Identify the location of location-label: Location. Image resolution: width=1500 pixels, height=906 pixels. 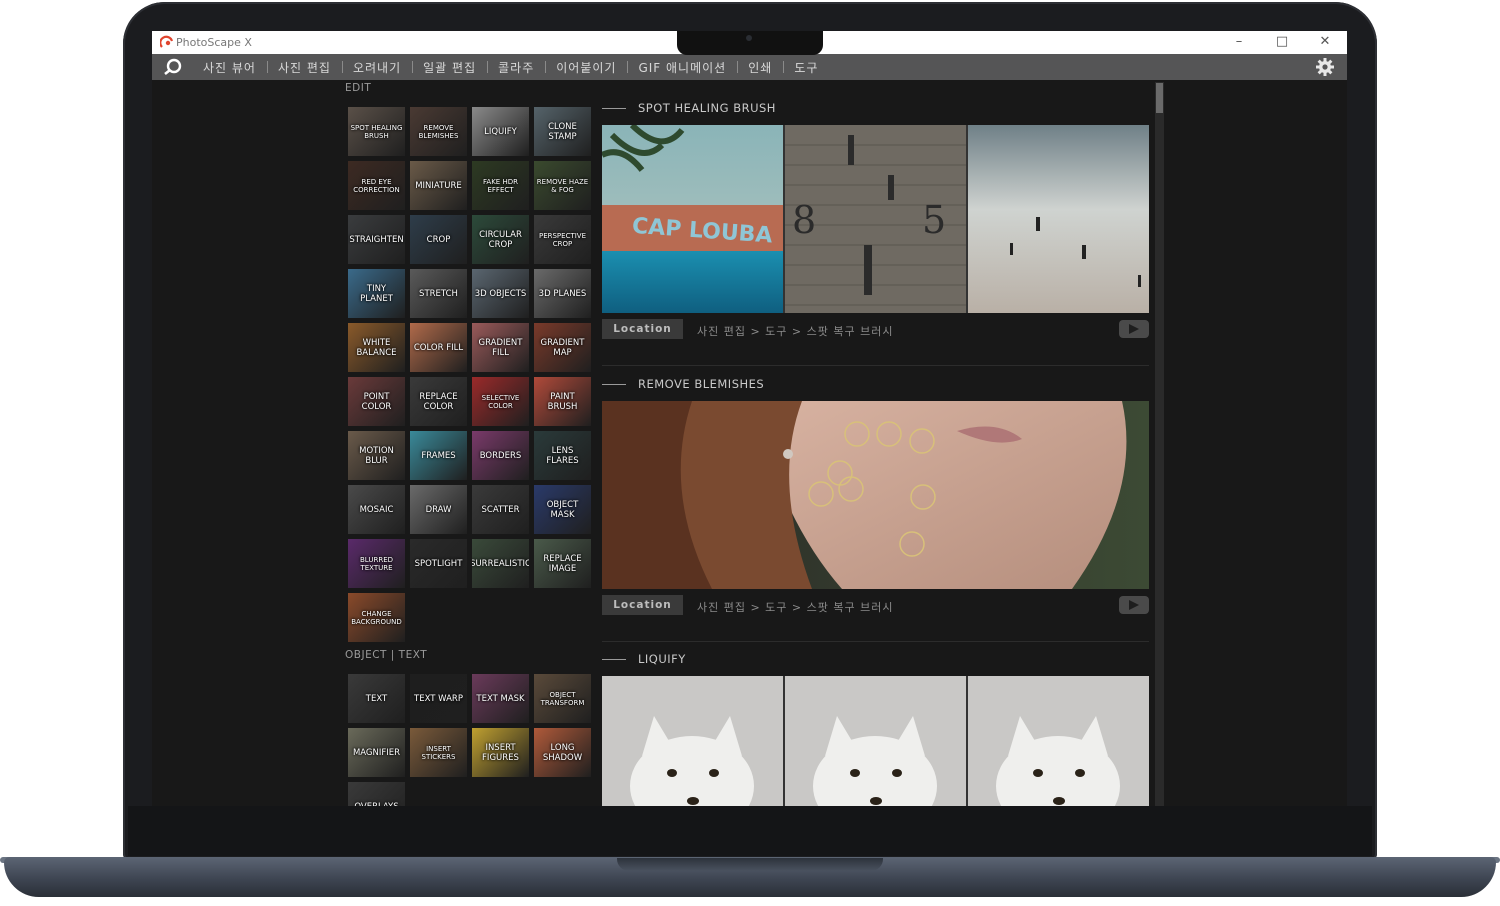
(642, 605).